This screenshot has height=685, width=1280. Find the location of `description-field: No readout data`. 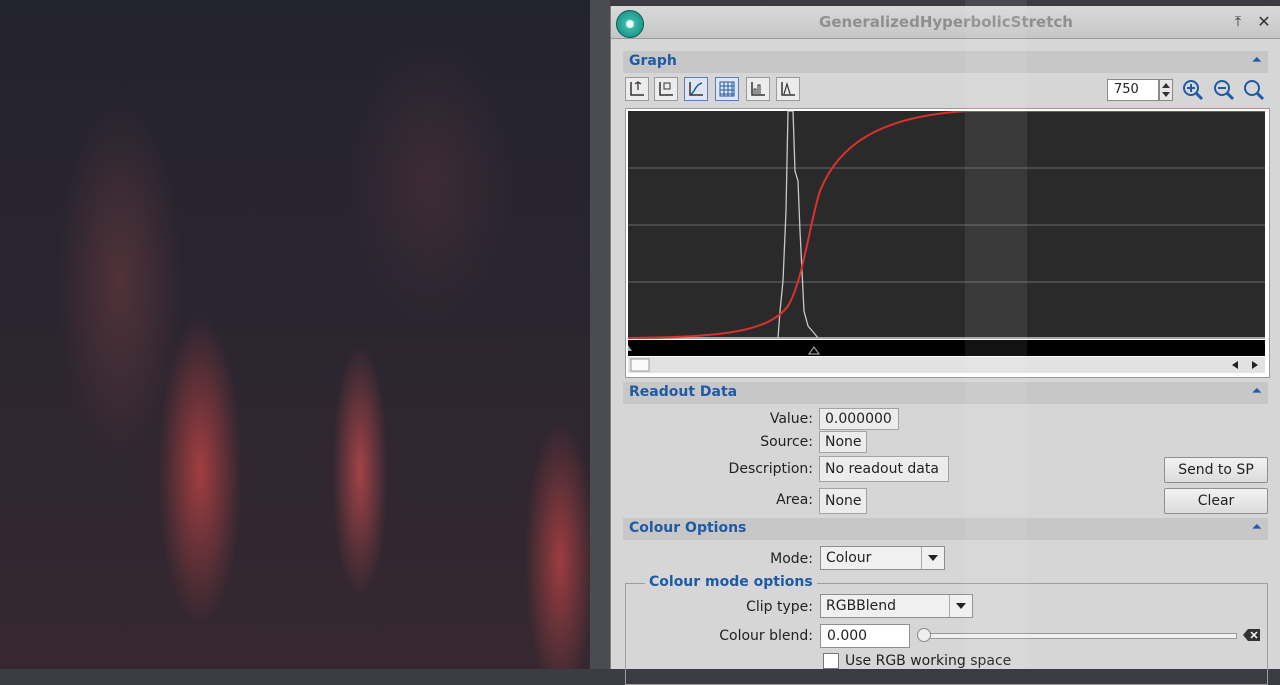

description-field: No readout data is located at coordinates (884, 469).